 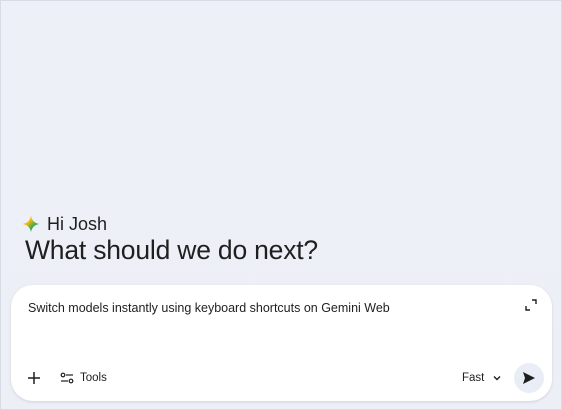 I want to click on gemini-sparkle-icon, so click(x=31, y=224).